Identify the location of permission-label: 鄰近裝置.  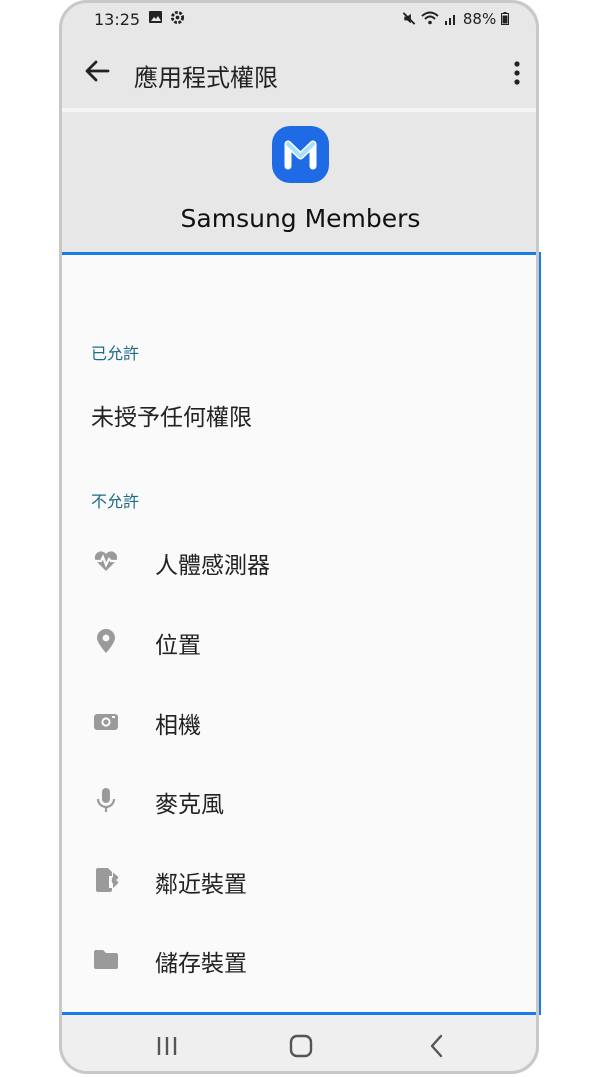
(201, 885).